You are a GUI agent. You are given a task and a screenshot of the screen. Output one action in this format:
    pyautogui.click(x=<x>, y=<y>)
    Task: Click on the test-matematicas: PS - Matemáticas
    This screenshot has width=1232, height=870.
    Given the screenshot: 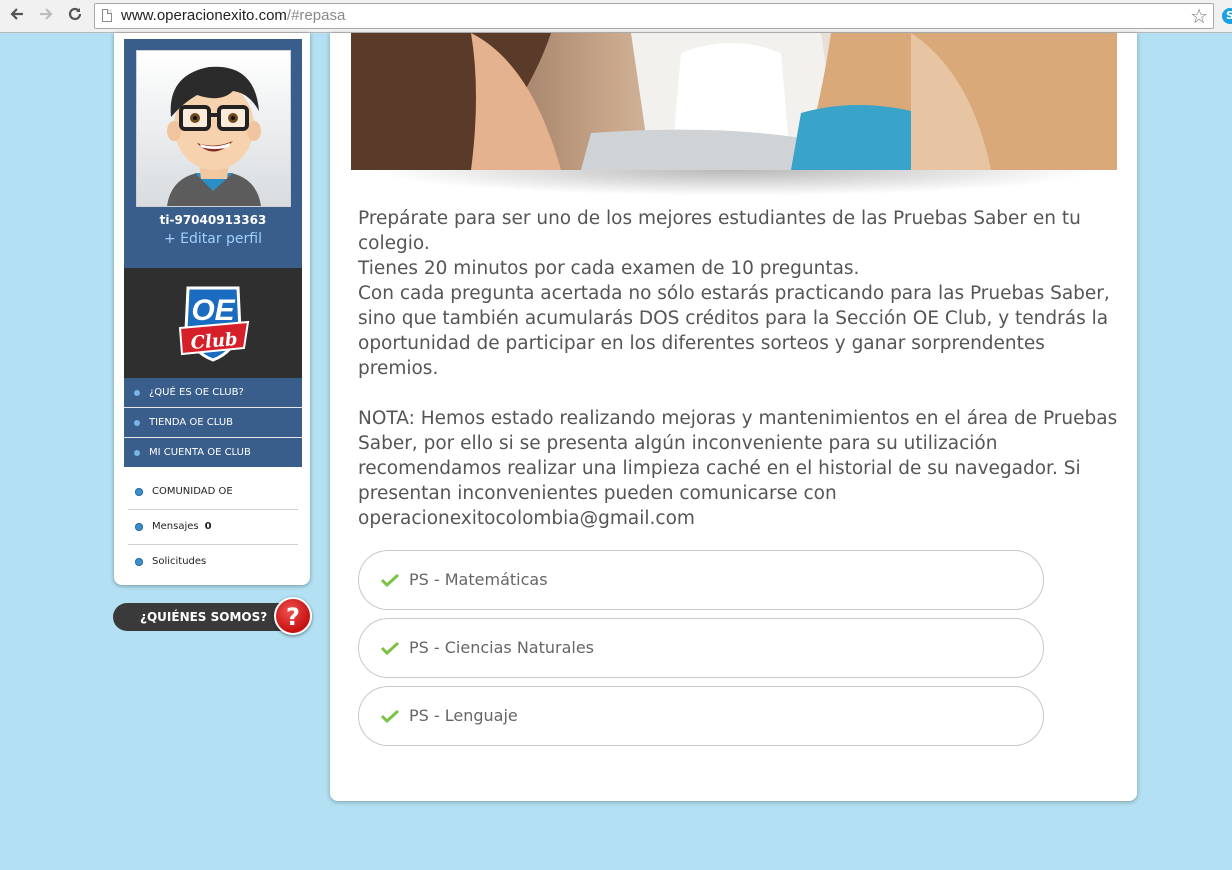 What is the action you would take?
    pyautogui.click(x=701, y=580)
    